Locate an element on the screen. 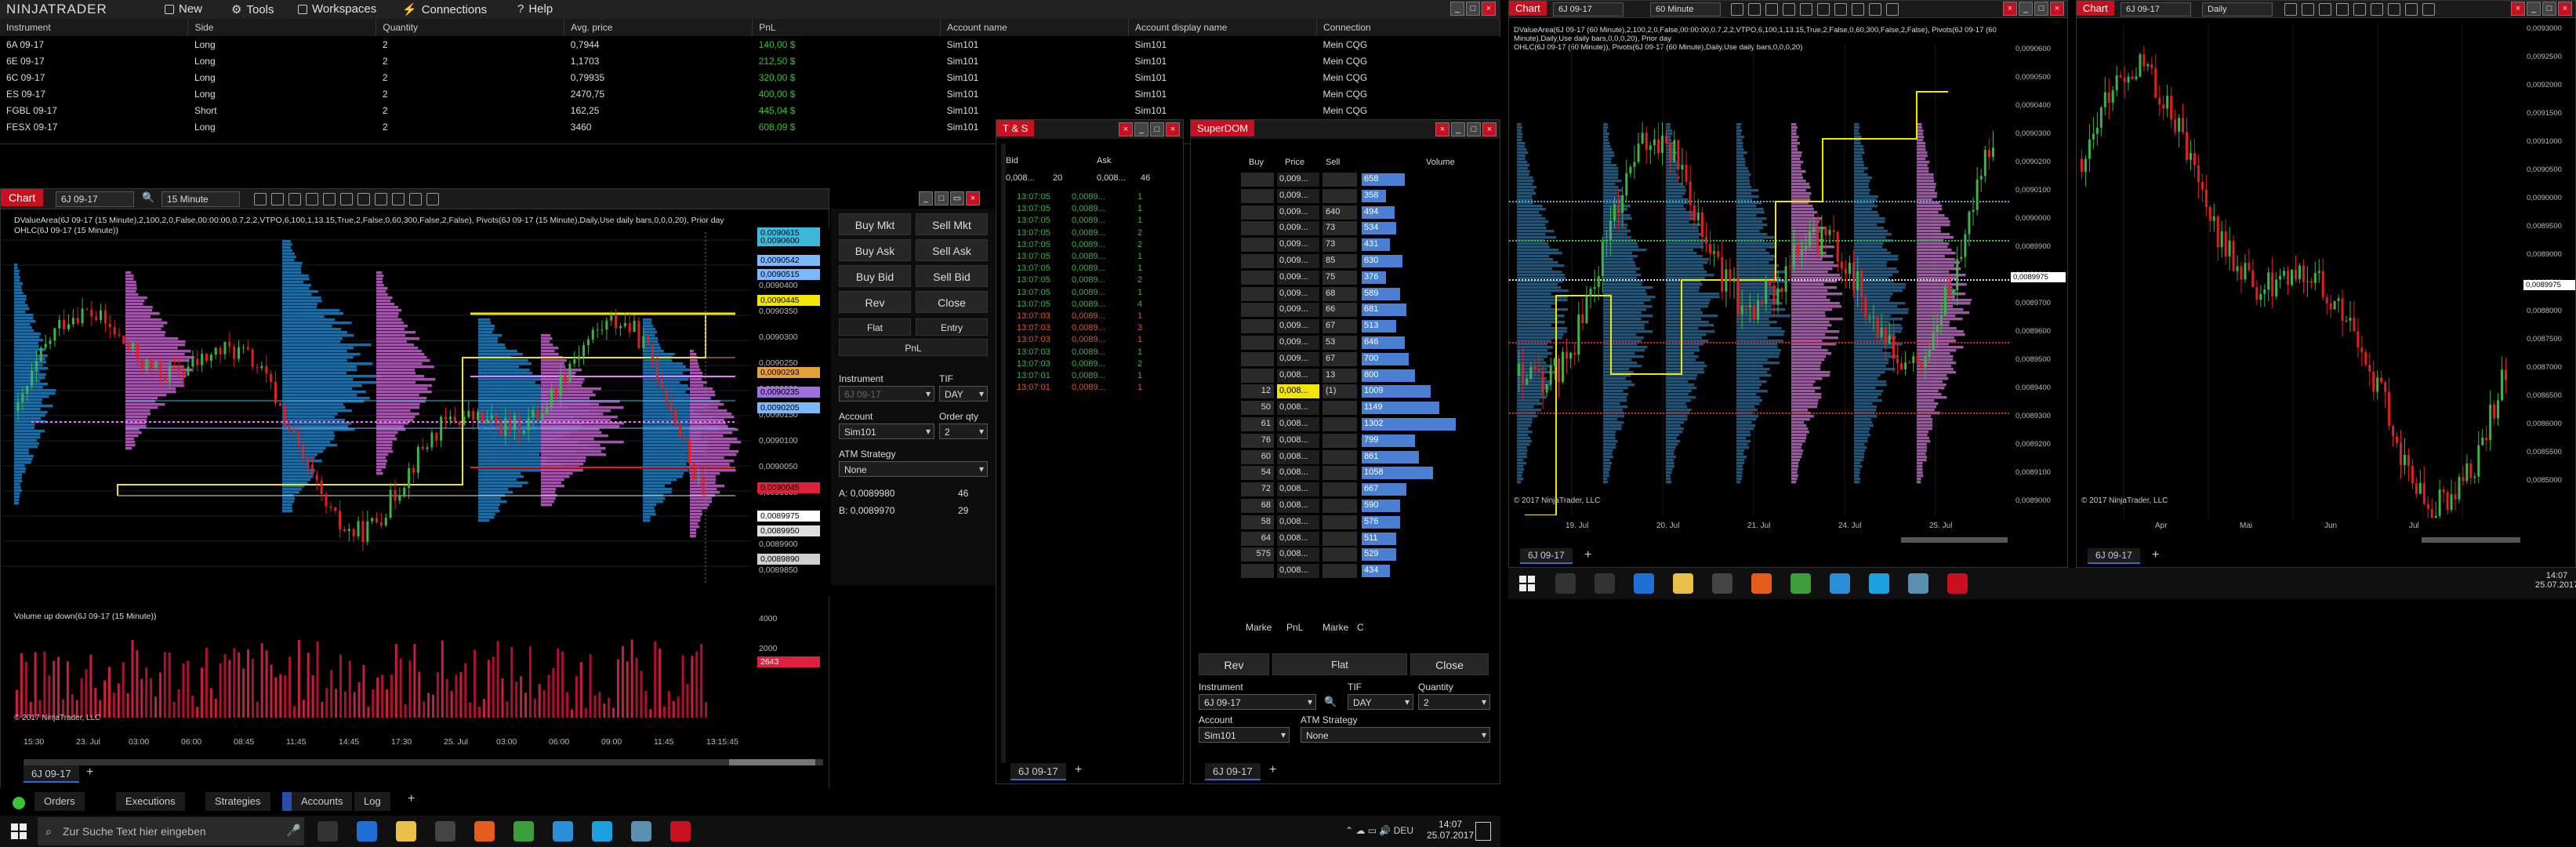 This screenshot has width=2576, height=847. dom-row: 0,009... 68 589 is located at coordinates (1370, 294).